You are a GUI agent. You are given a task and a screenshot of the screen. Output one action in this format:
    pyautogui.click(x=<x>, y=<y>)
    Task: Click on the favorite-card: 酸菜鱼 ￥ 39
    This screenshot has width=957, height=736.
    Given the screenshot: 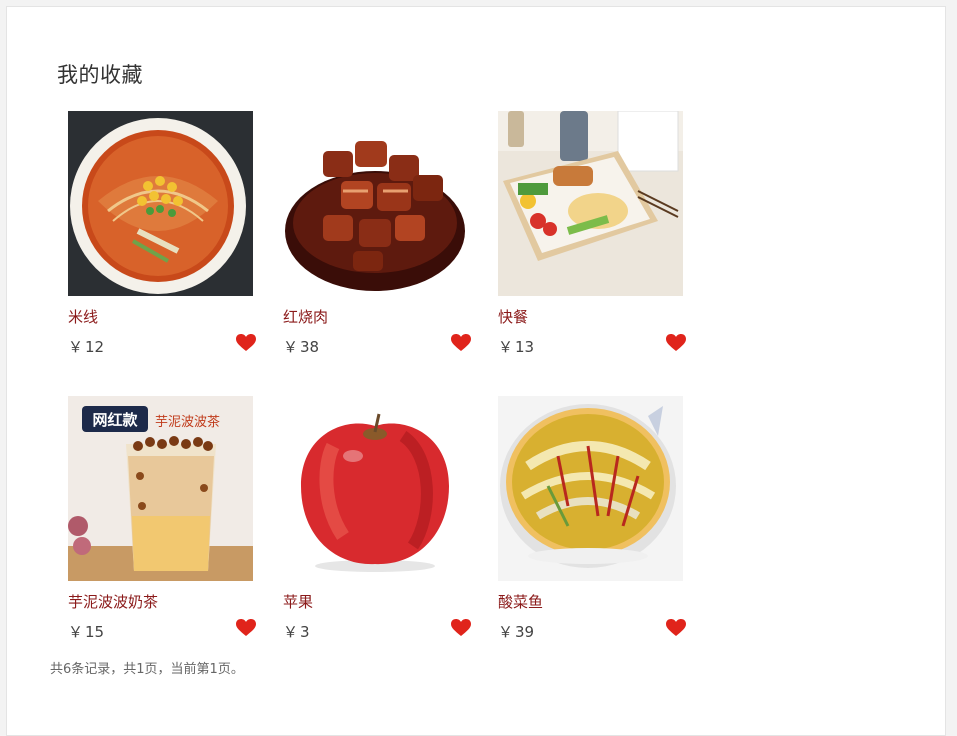 What is the action you would take?
    pyautogui.click(x=593, y=526)
    